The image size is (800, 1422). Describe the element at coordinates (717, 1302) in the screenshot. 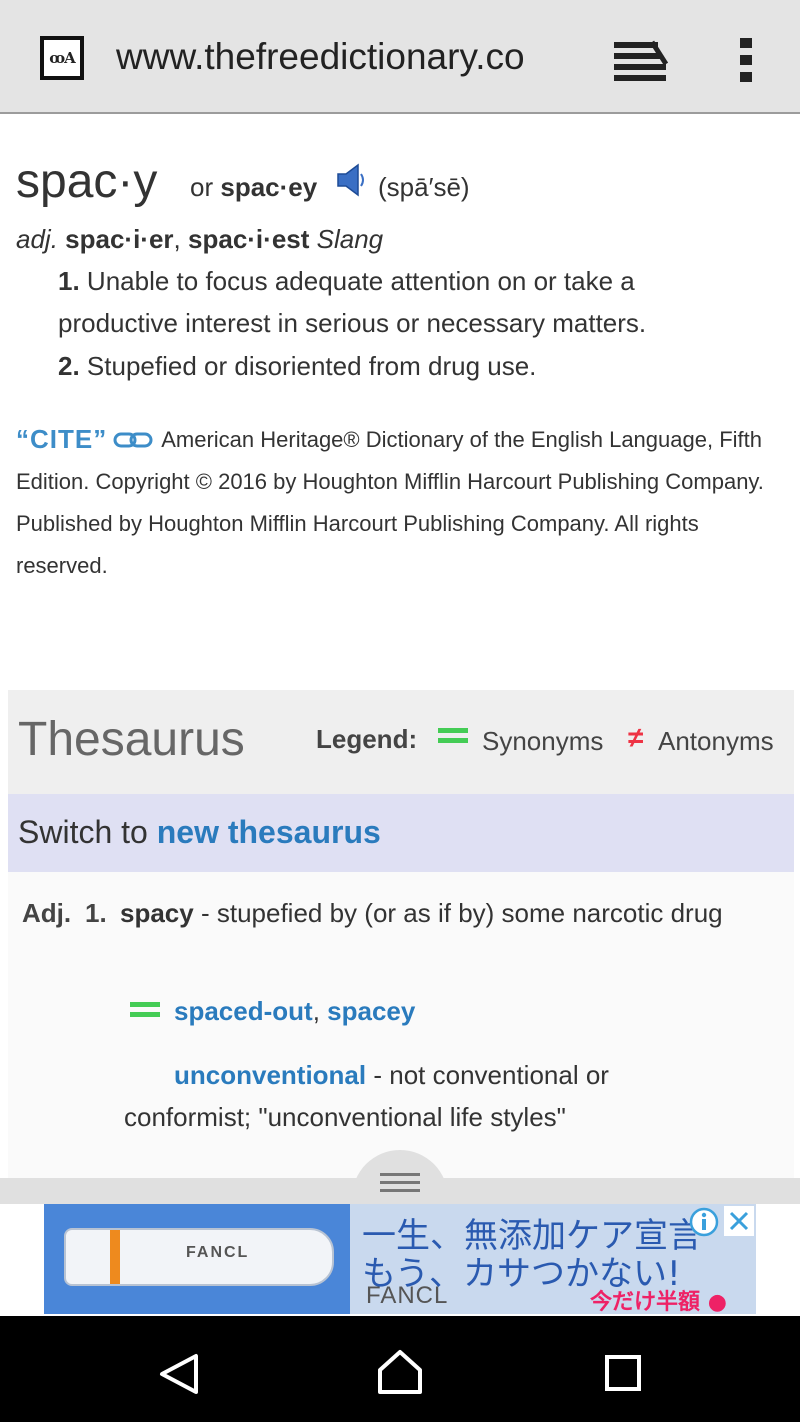

I see `ad-sale-arrow-icon: ●` at that location.